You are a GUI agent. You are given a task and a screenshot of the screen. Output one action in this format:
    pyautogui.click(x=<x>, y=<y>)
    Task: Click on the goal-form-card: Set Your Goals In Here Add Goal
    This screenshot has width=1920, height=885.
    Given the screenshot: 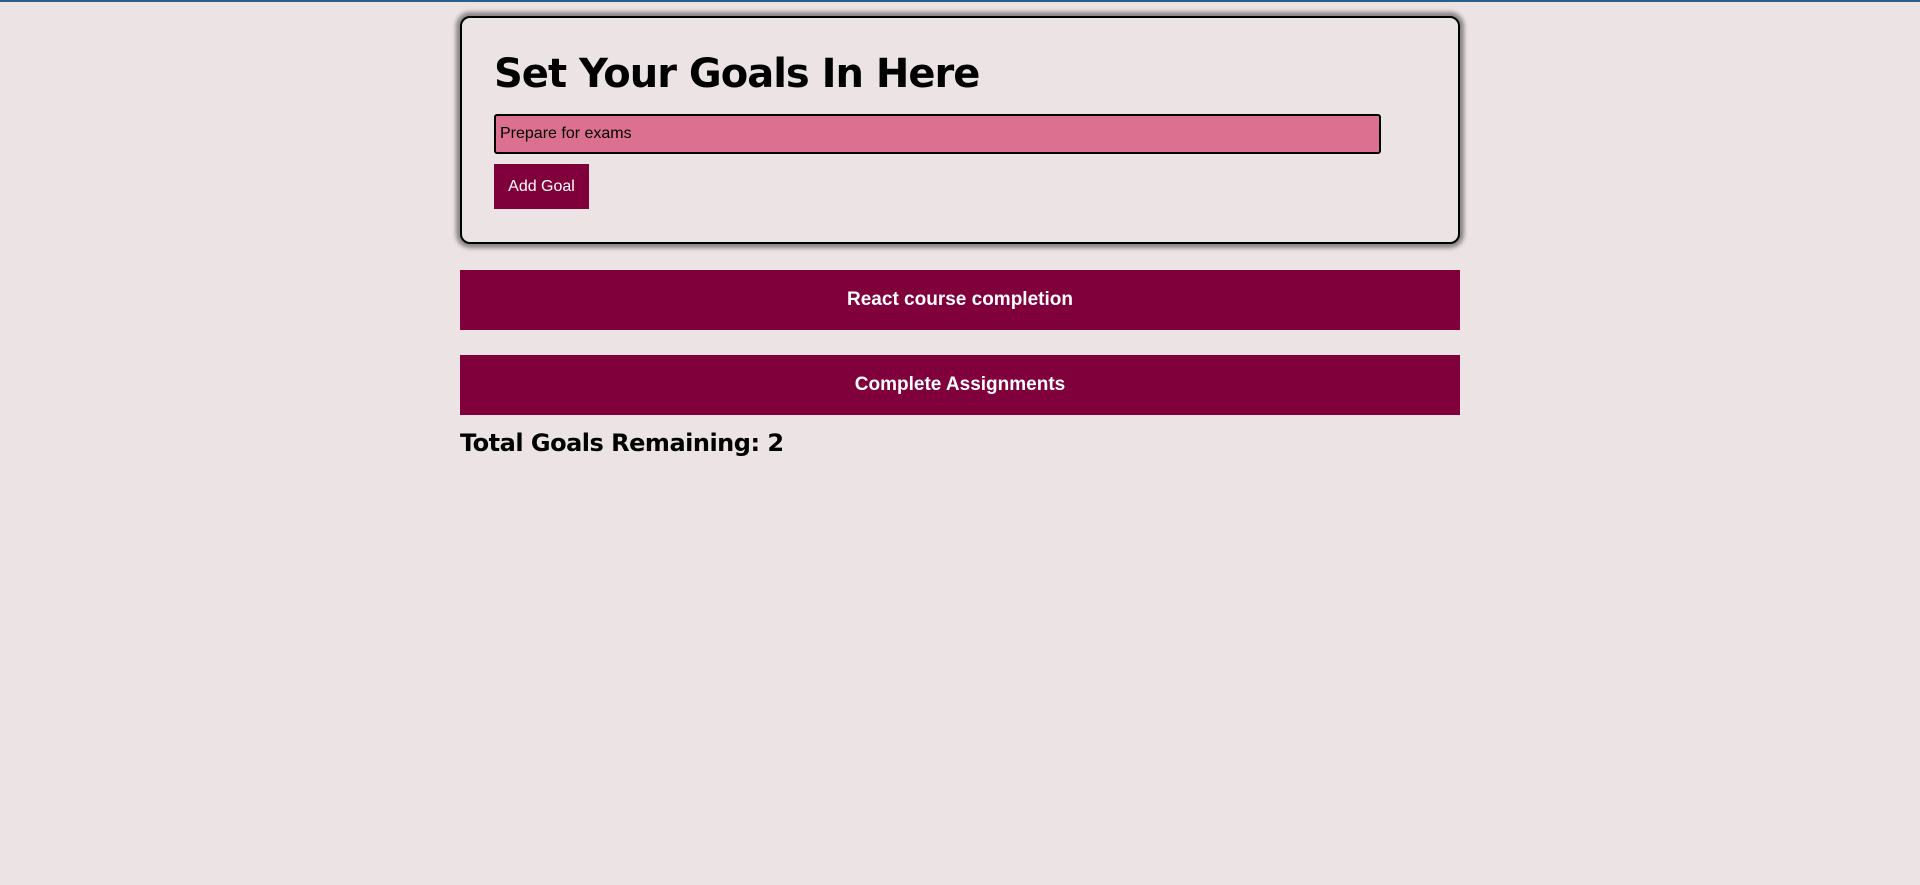 What is the action you would take?
    pyautogui.click(x=960, y=130)
    